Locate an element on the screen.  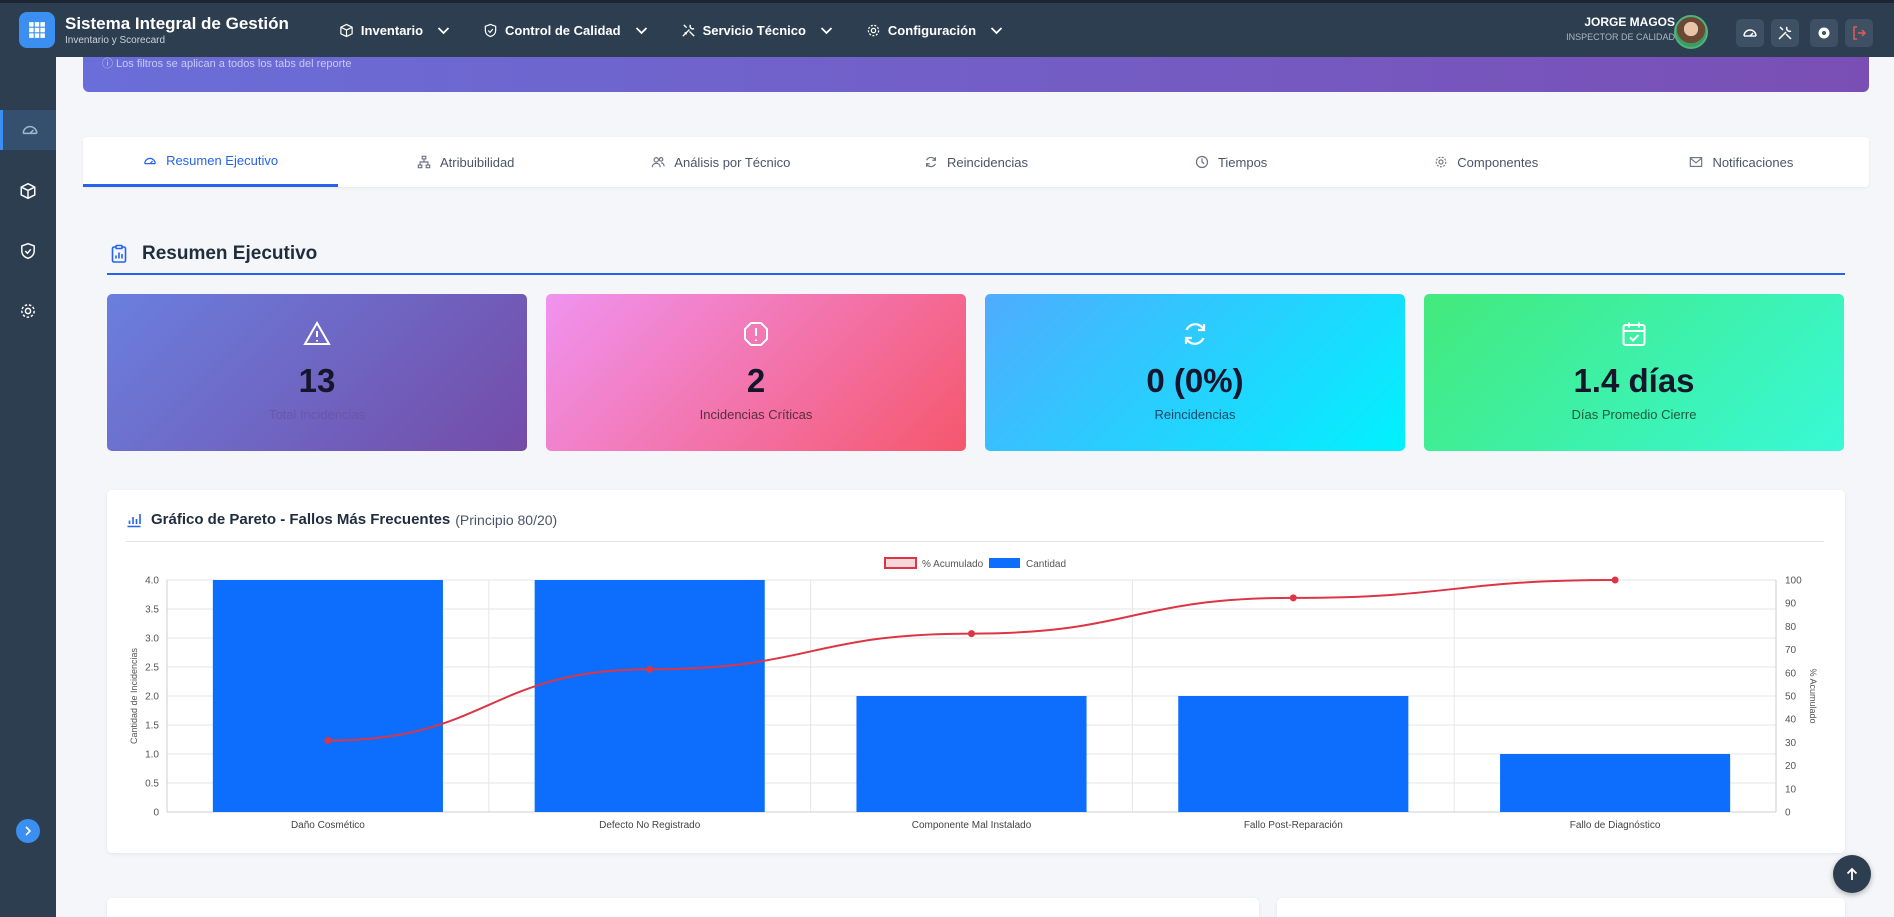
kpi-label: Incidencias Críticas is located at coordinates (756, 414).